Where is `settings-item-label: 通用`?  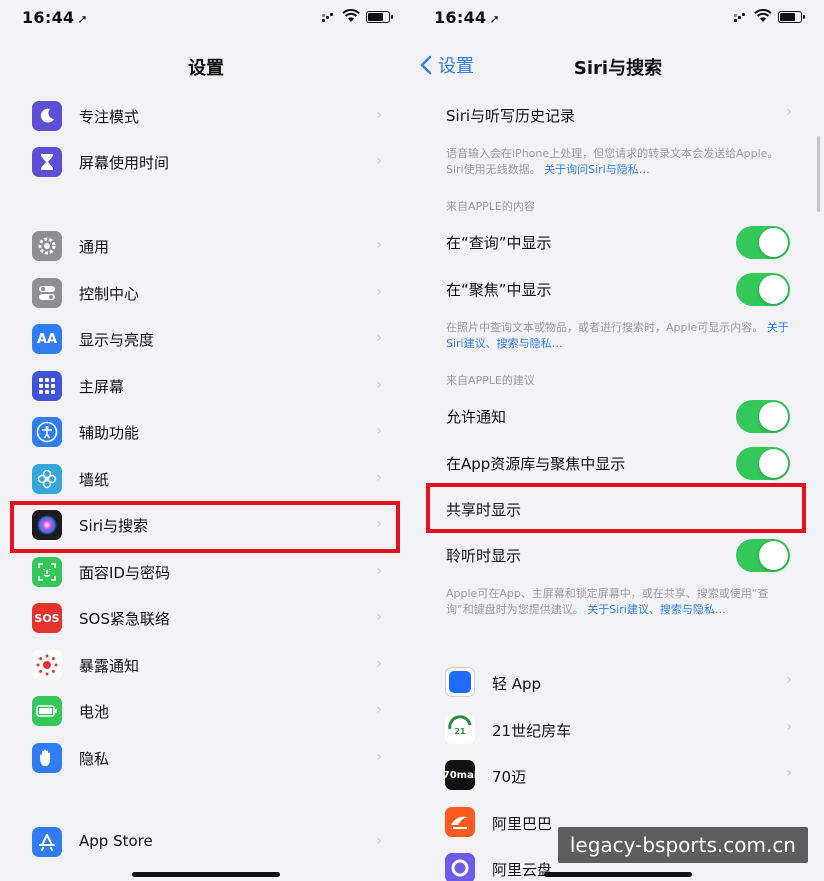
settings-item-label: 通用 is located at coordinates (94, 247).